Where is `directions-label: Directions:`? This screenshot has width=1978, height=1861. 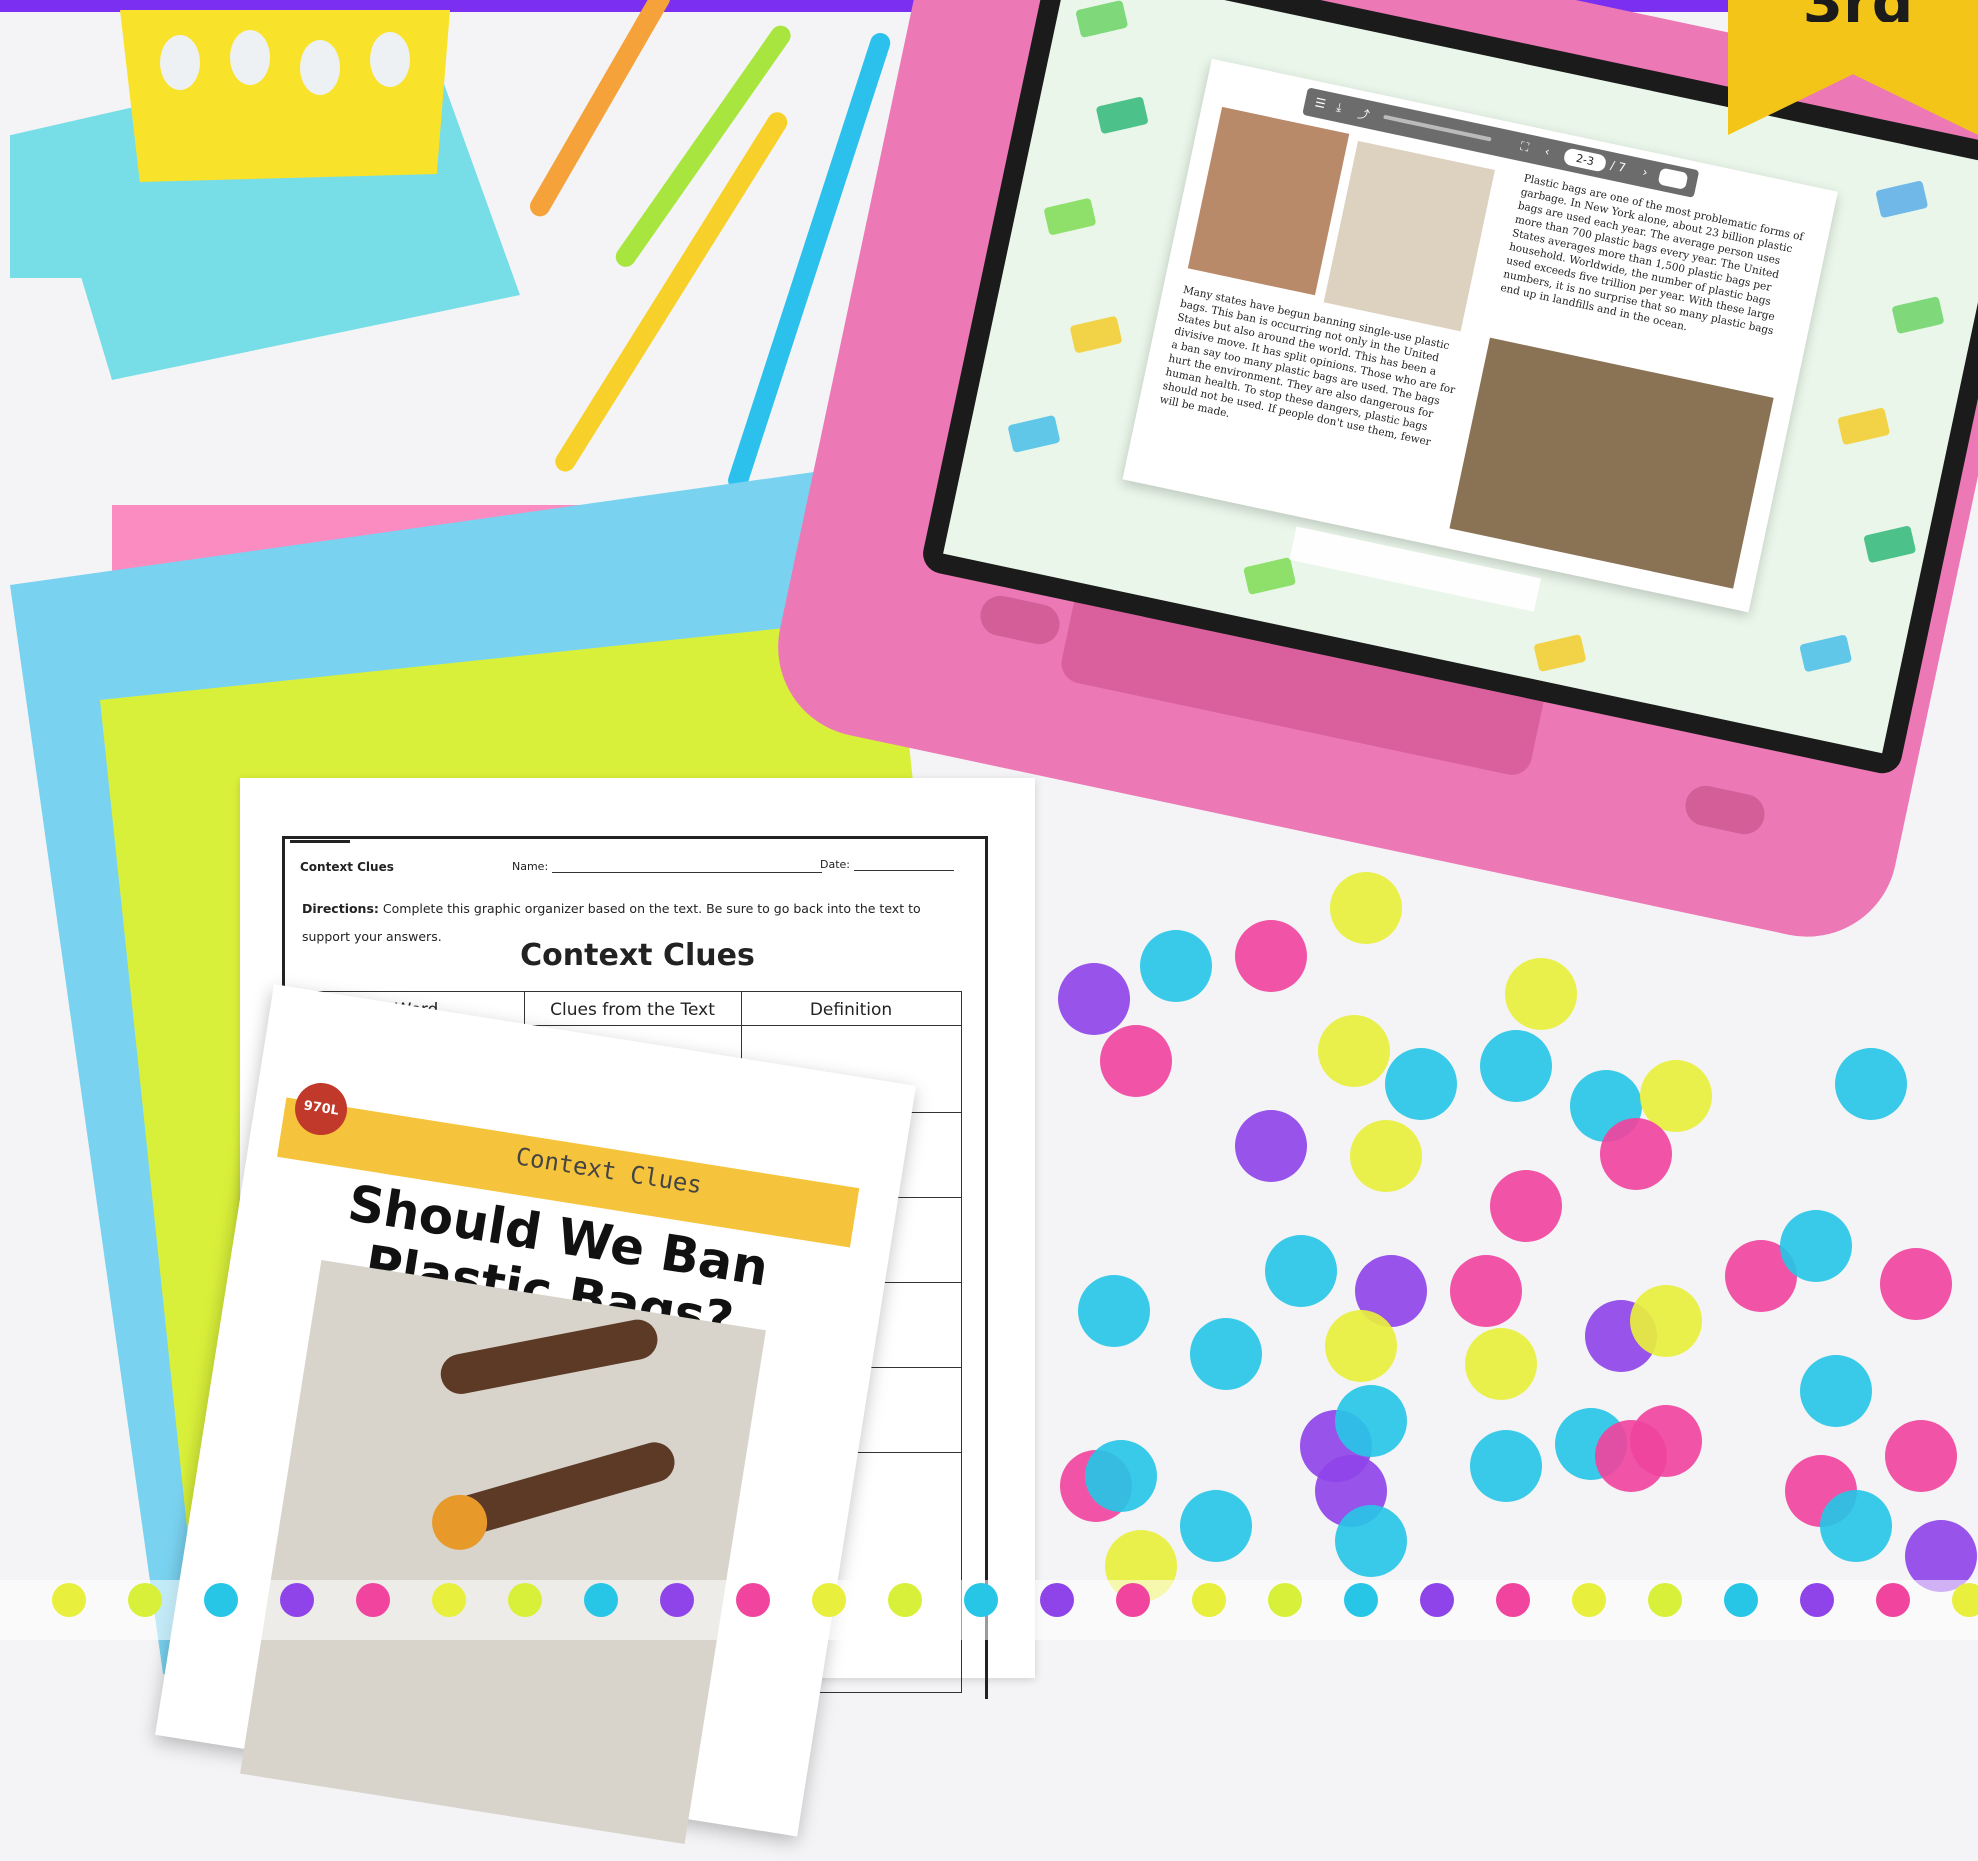 directions-label: Directions: is located at coordinates (340, 908).